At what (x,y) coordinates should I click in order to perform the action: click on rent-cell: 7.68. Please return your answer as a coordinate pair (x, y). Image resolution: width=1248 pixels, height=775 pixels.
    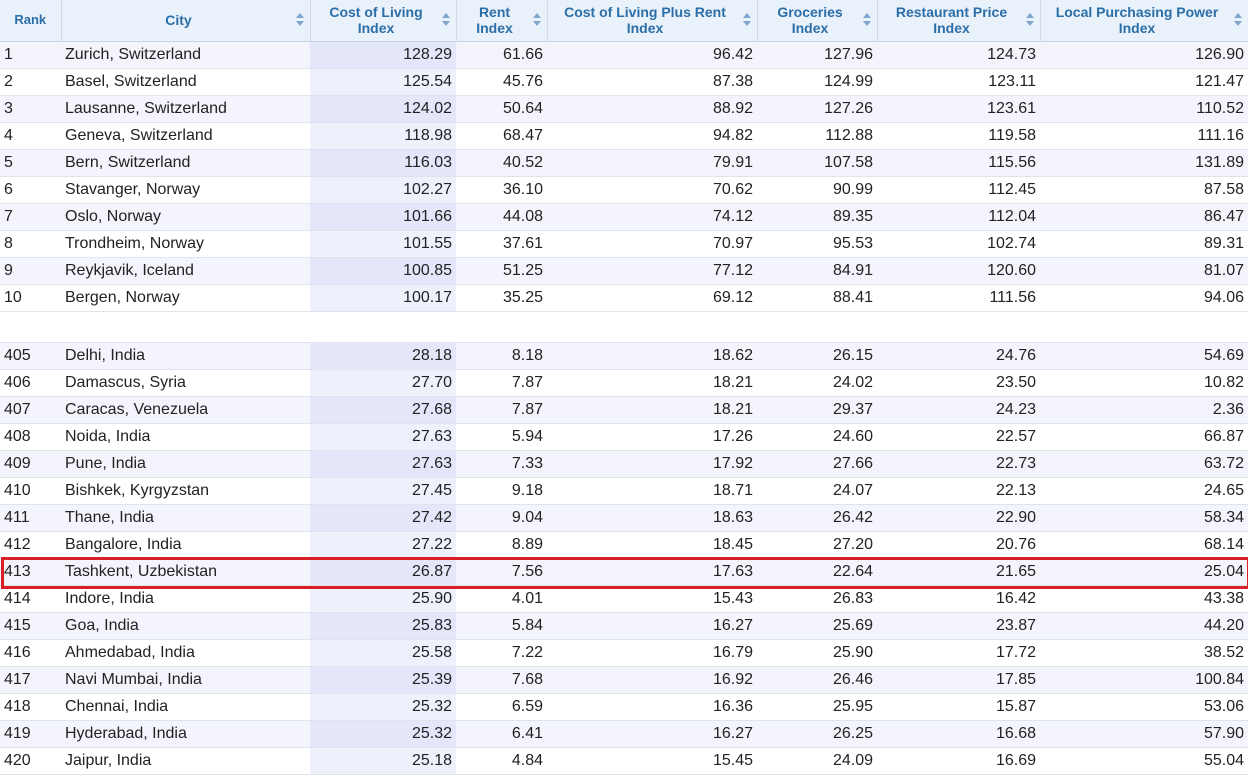
    Looking at the image, I should click on (501, 680).